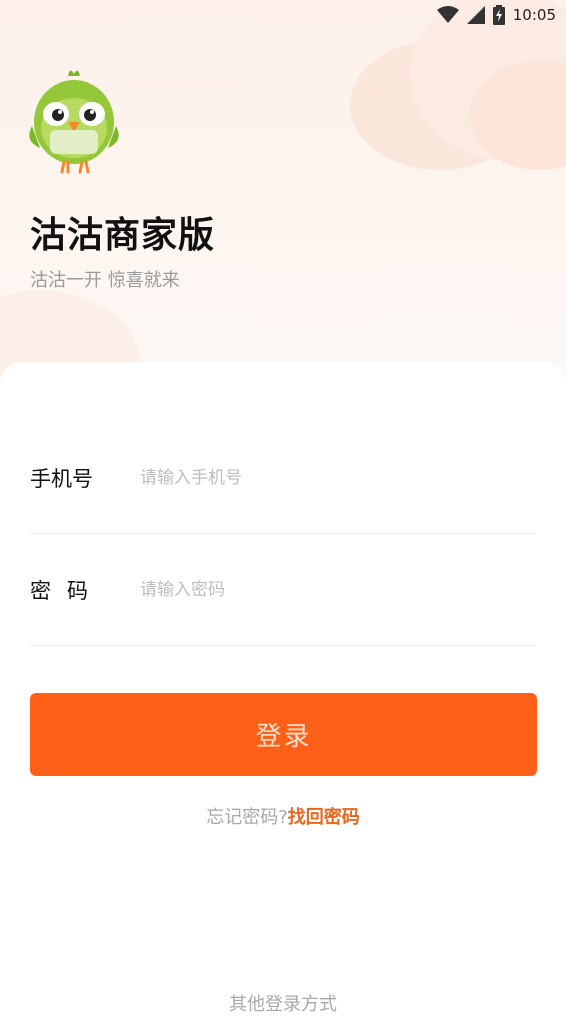 This screenshot has height=1022, width=566. What do you see at coordinates (123, 235) in the screenshot?
I see `app-title: 沽沽商家版` at bounding box center [123, 235].